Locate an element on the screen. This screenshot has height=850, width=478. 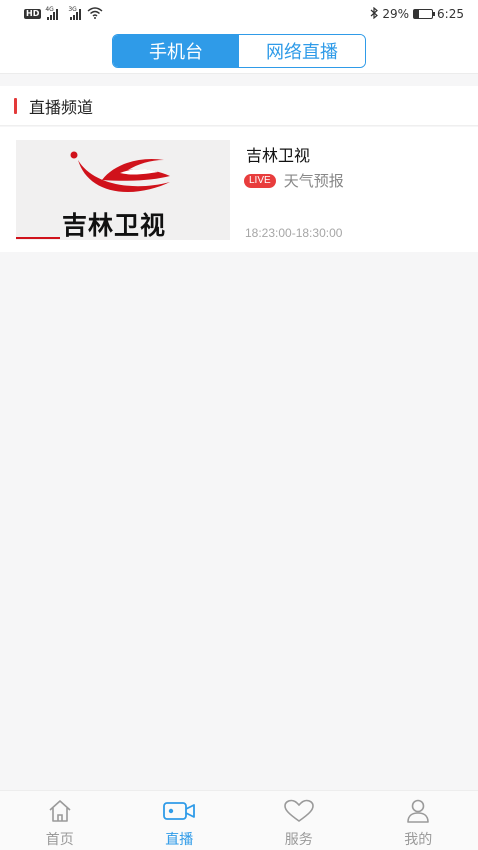
section-header: 直播频道 is located at coordinates (239, 106).